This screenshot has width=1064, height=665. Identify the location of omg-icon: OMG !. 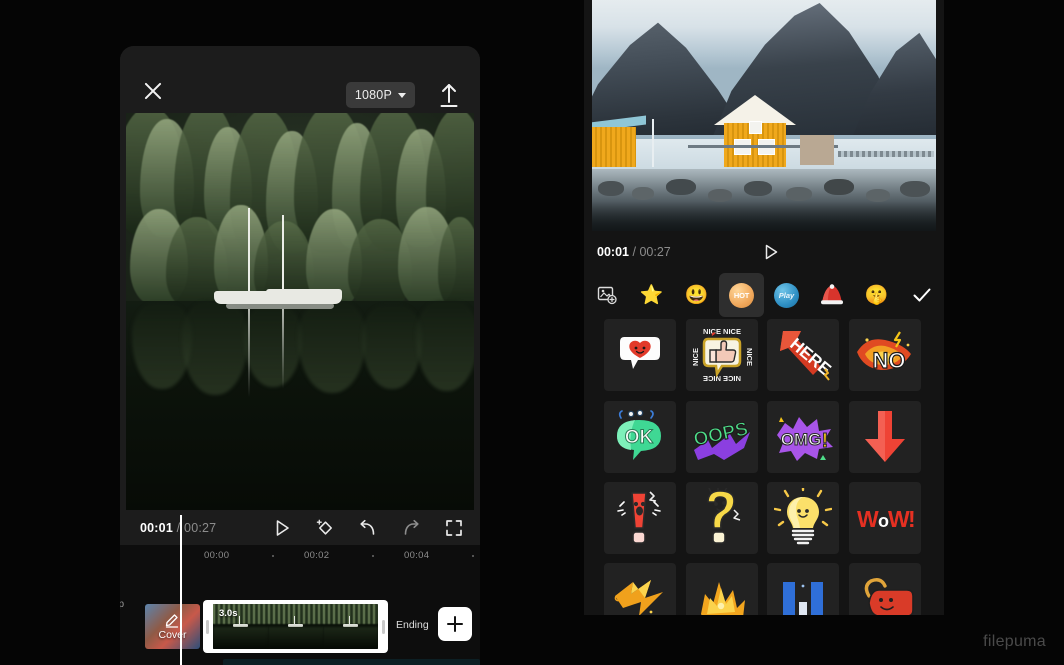
(805, 439).